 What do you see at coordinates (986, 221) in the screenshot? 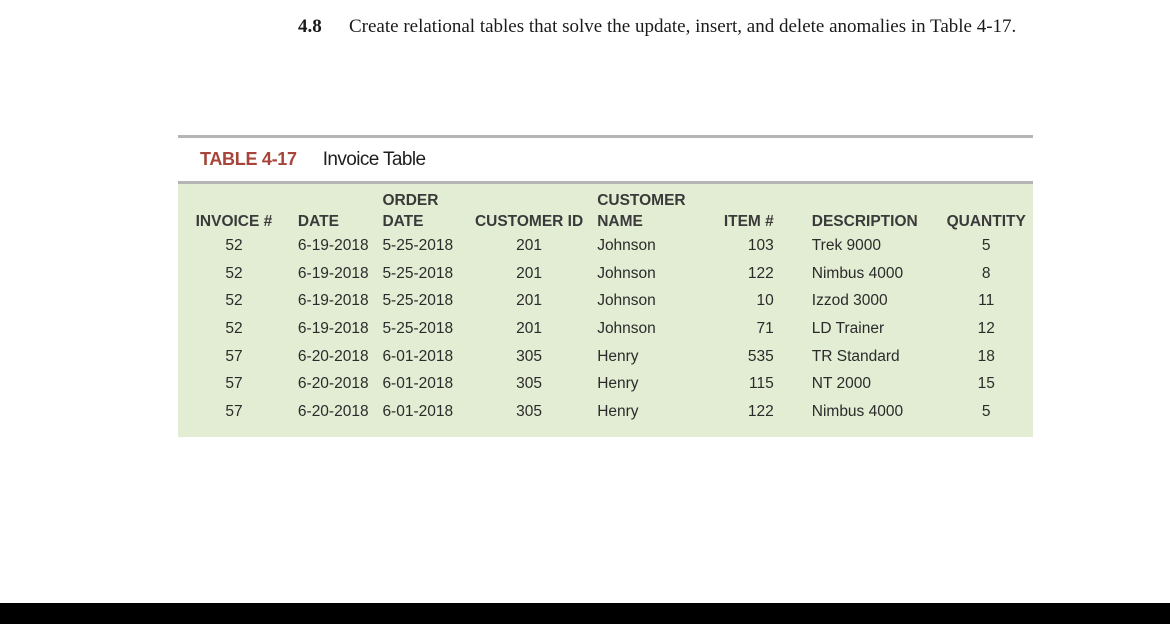
I see `header-quantity: QUANTITY` at bounding box center [986, 221].